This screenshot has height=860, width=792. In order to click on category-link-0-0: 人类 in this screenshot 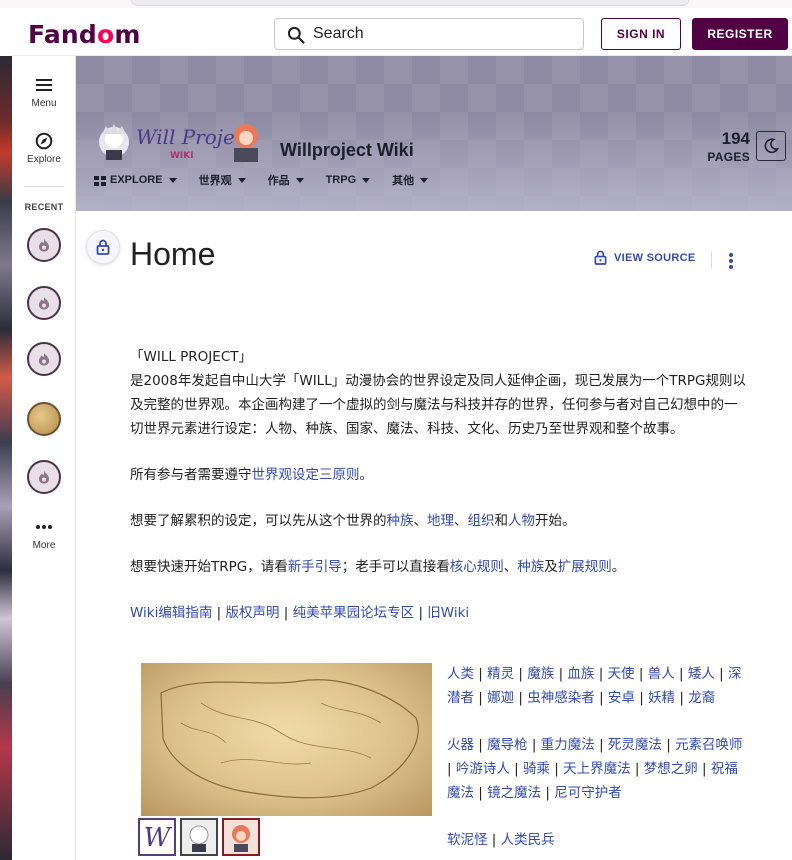, I will do `click(460, 674)`.